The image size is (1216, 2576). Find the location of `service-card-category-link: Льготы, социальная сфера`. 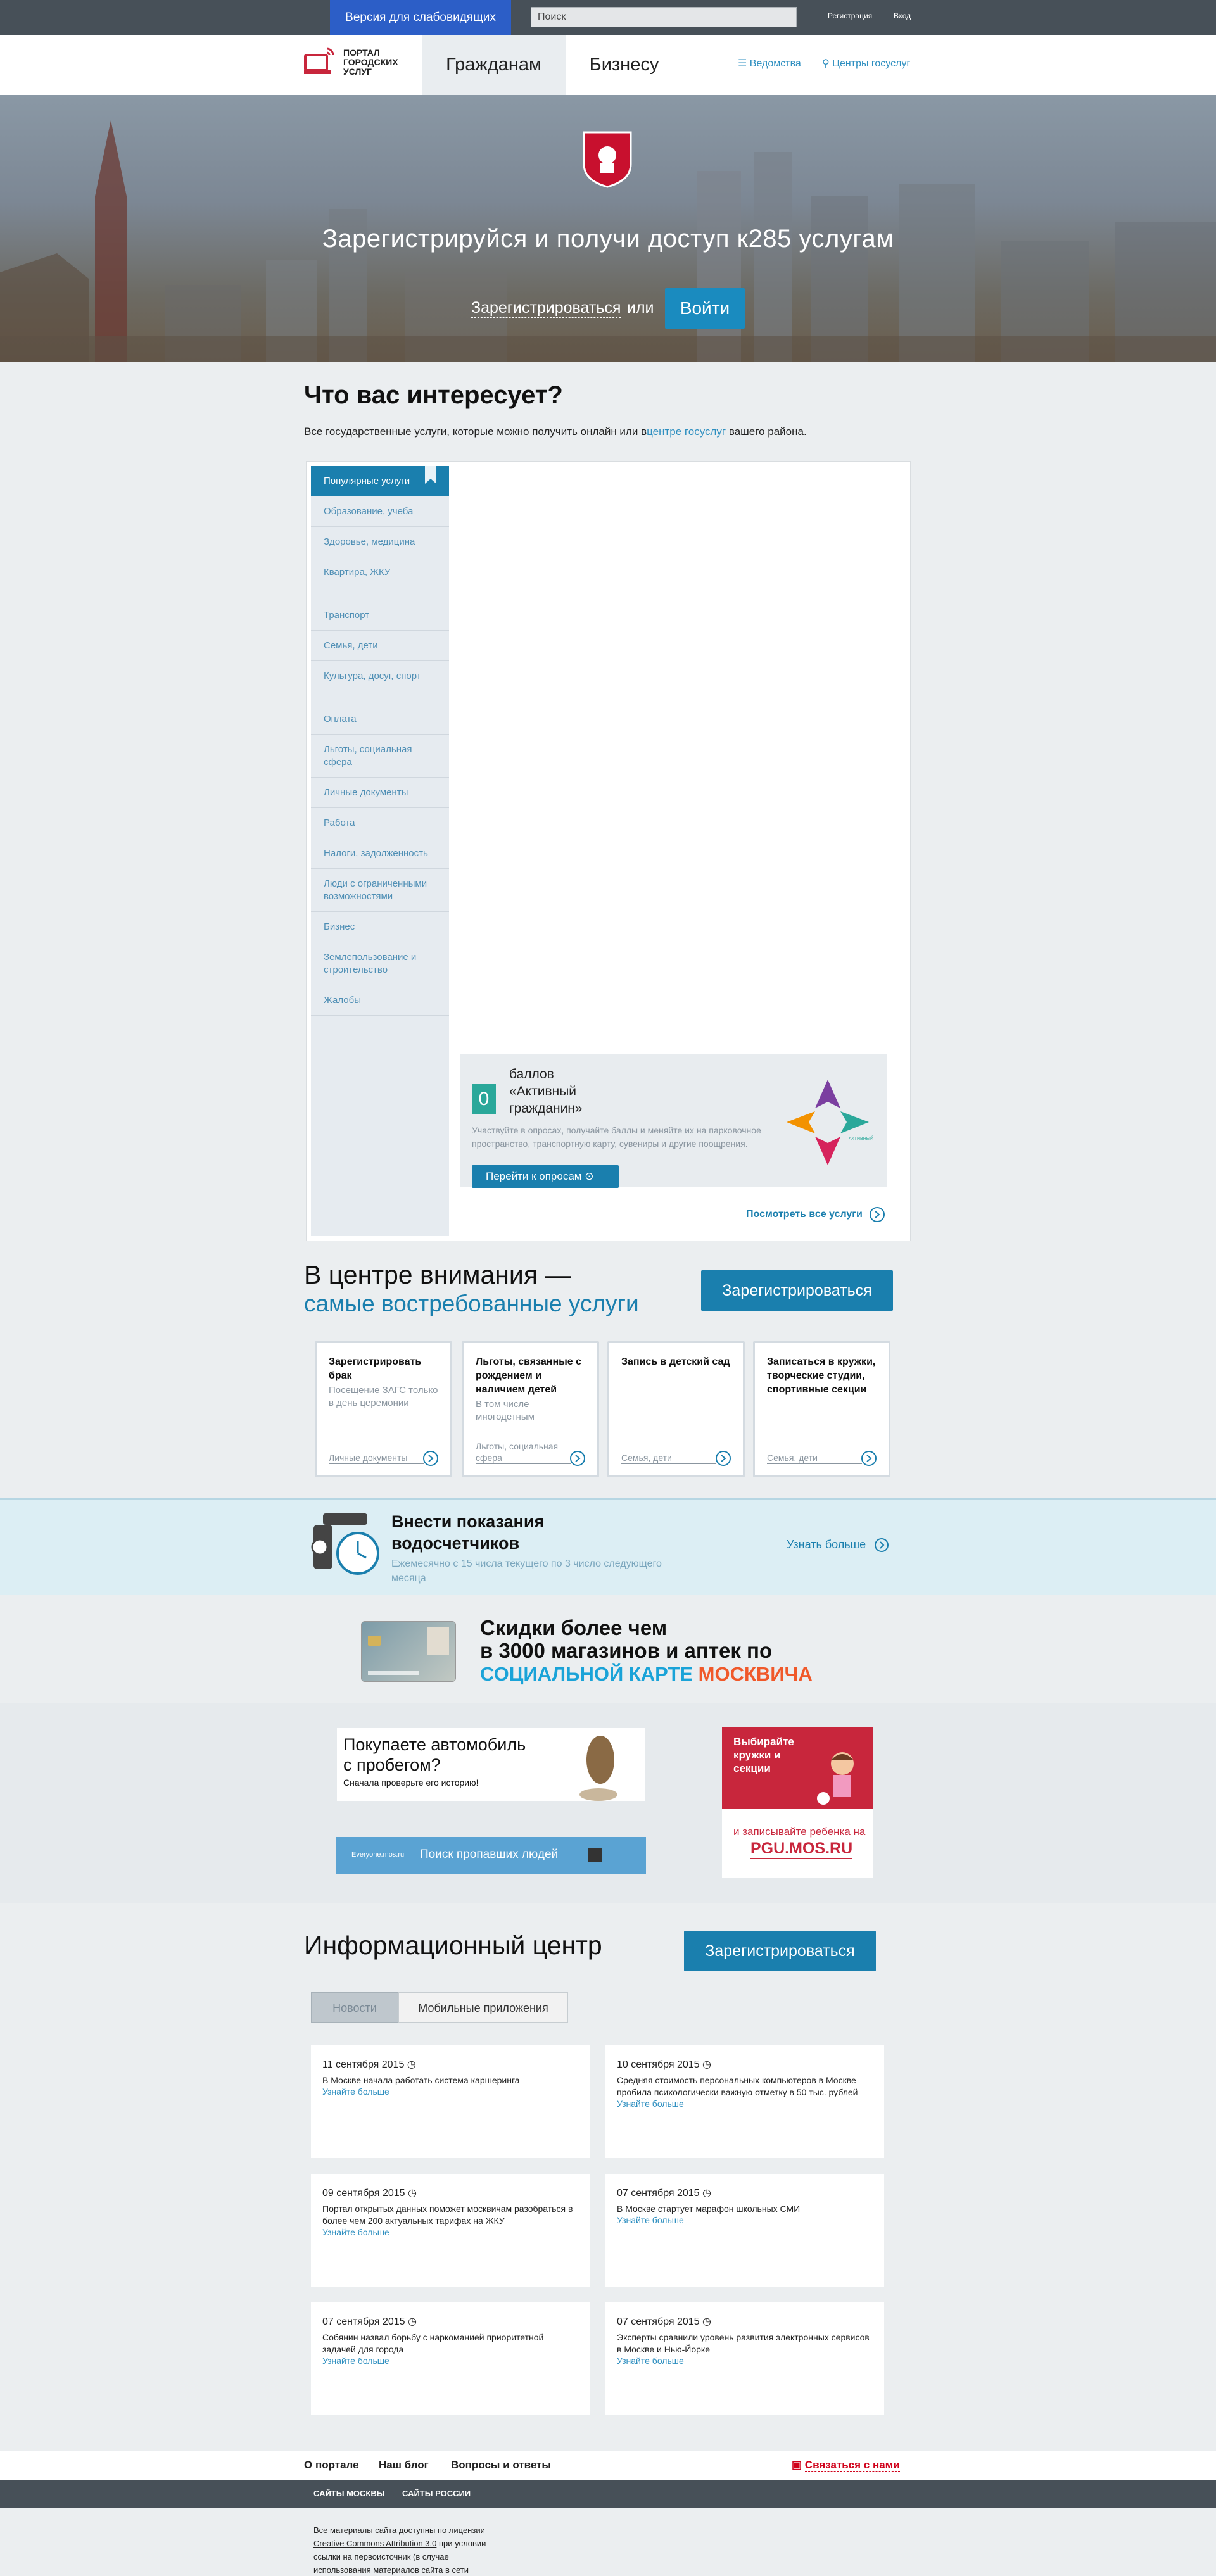

service-card-category-link: Льготы, социальная сфера is located at coordinates (523, 1452).